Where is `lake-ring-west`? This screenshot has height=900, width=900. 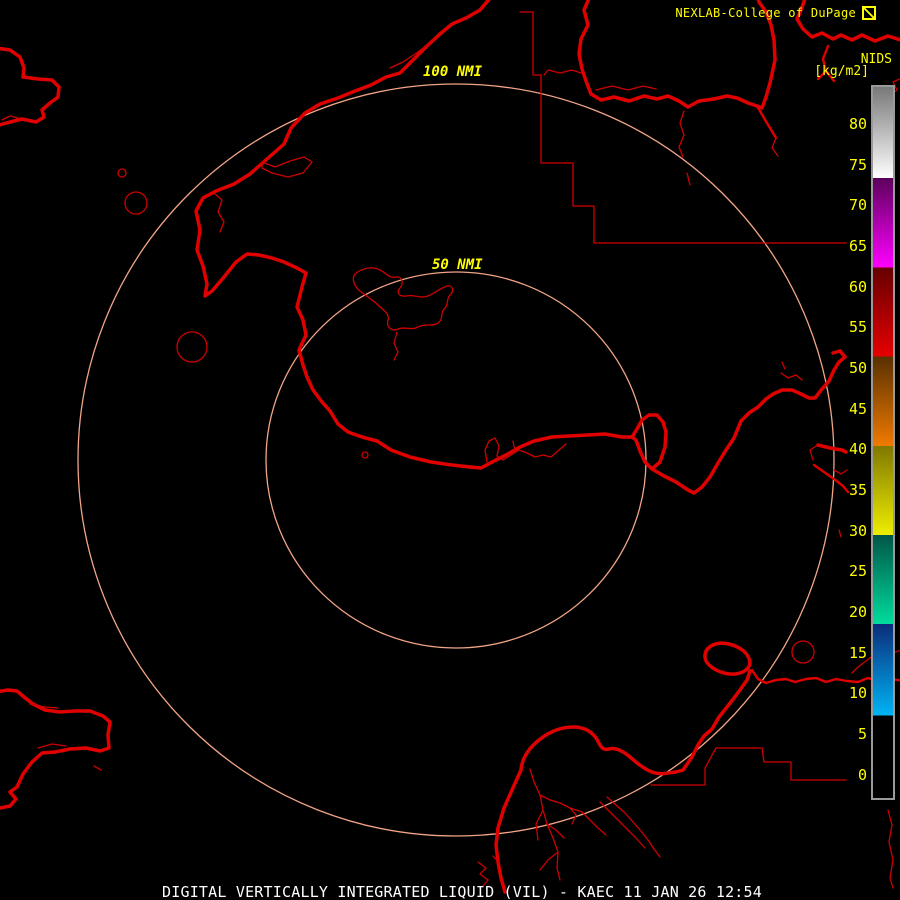 lake-ring-west is located at coordinates (192, 347).